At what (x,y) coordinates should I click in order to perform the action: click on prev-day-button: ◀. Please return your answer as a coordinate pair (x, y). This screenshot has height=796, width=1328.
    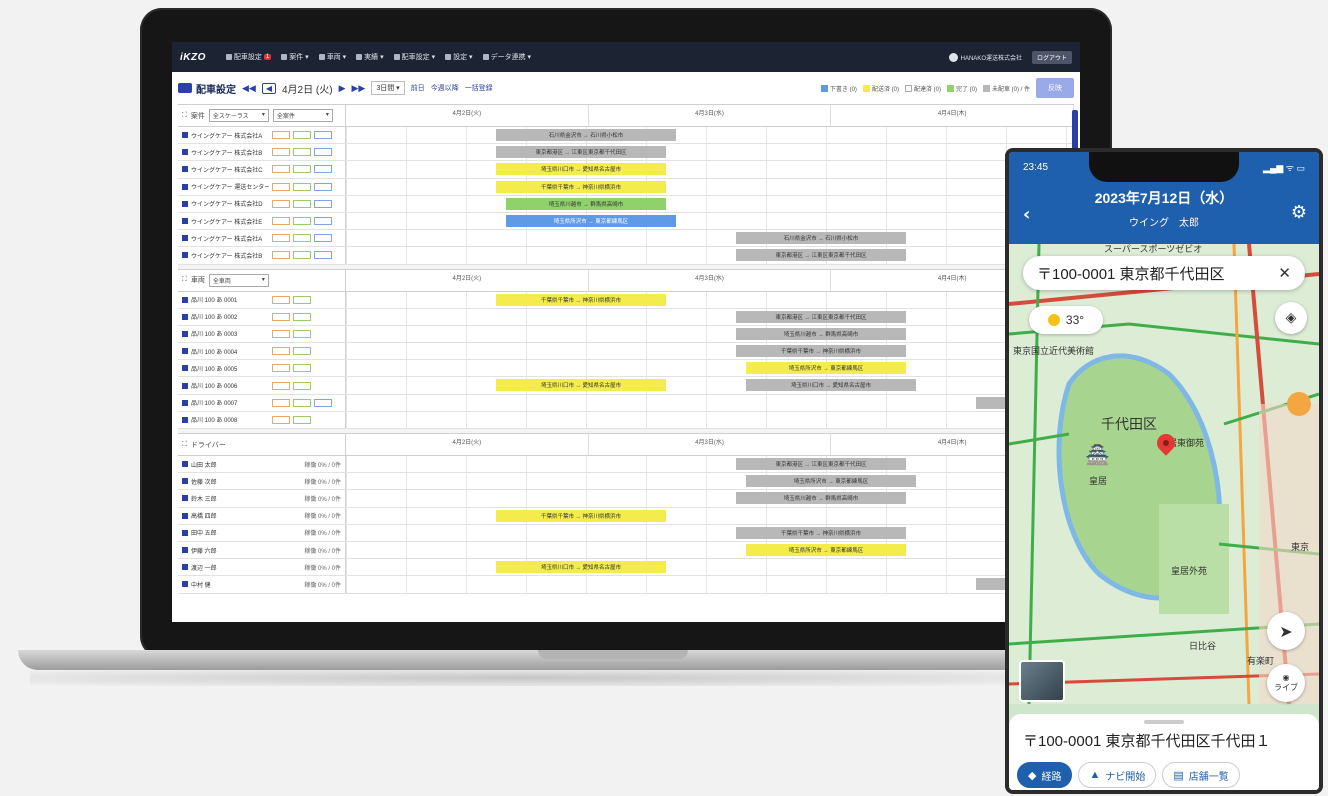
    Looking at the image, I should click on (268, 88).